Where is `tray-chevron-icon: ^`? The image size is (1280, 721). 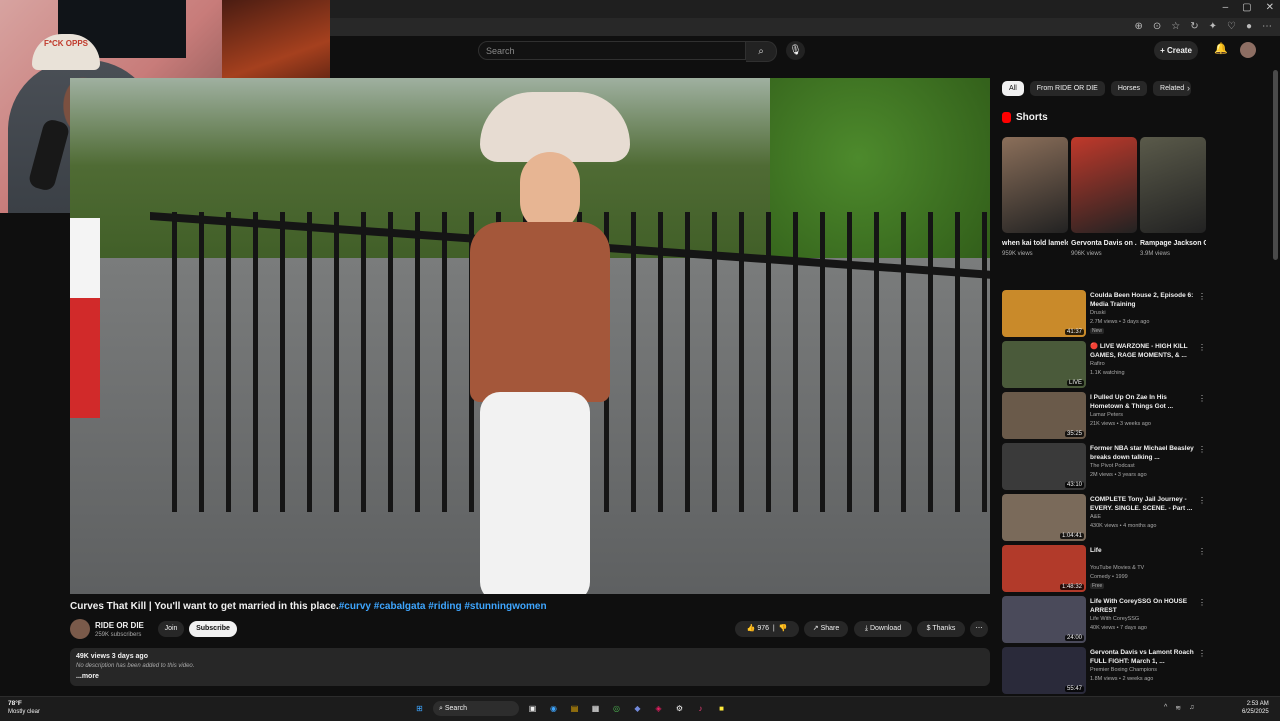 tray-chevron-icon: ^ is located at coordinates (1165, 708).